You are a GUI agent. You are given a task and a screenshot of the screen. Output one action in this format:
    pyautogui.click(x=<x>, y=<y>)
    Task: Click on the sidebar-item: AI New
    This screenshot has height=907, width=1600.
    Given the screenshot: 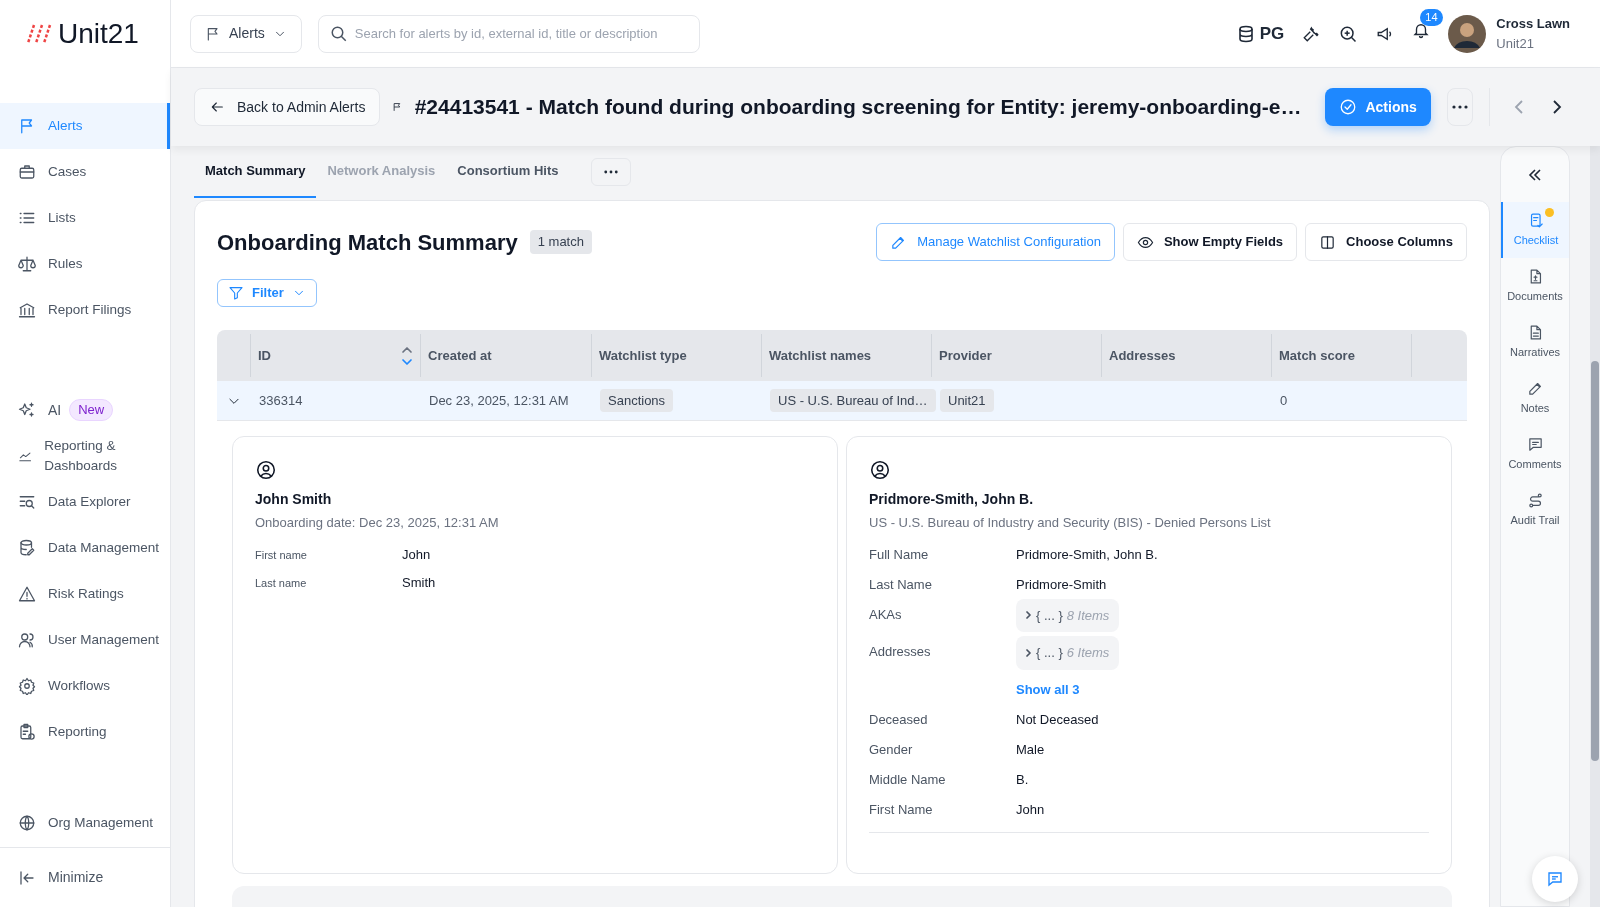 What is the action you would take?
    pyautogui.click(x=85, y=410)
    